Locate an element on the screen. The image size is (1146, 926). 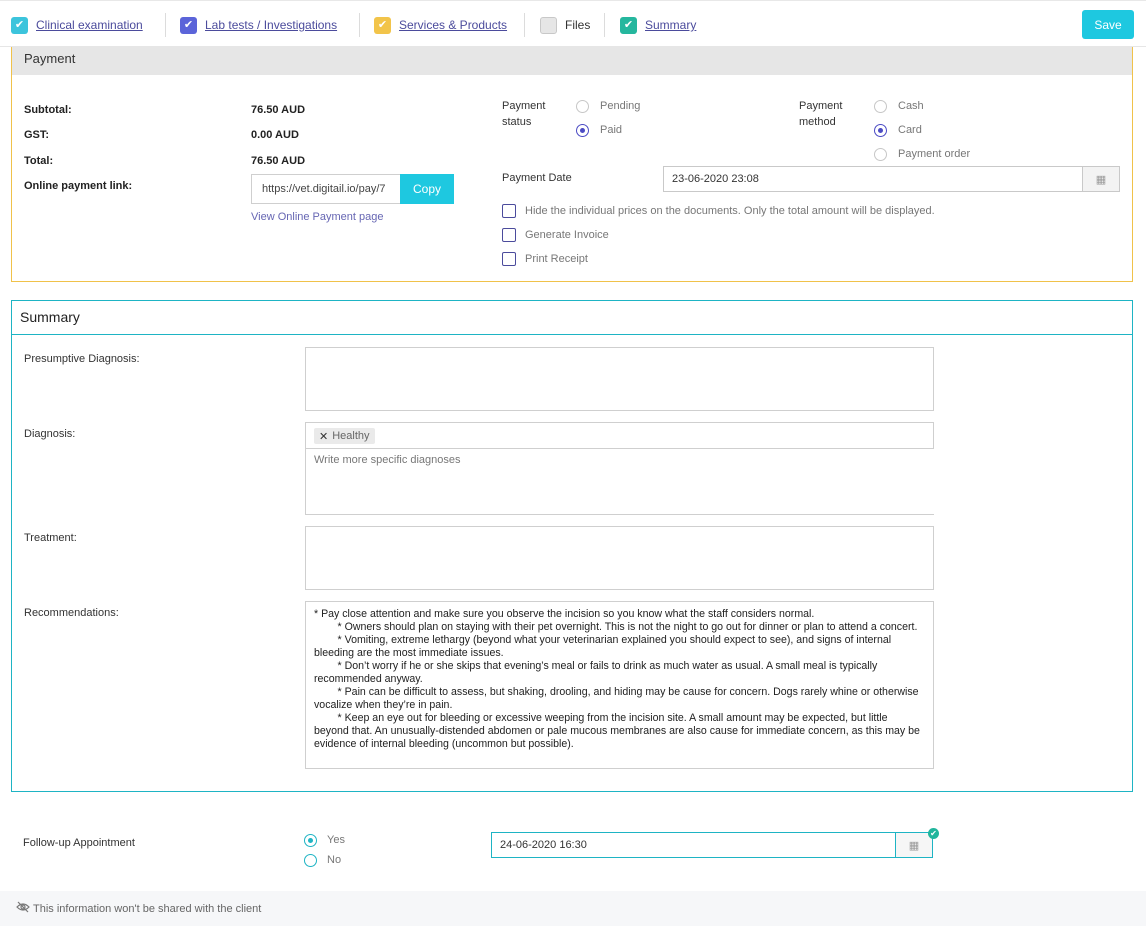
gst-label: GST: is located at coordinates (37, 135).